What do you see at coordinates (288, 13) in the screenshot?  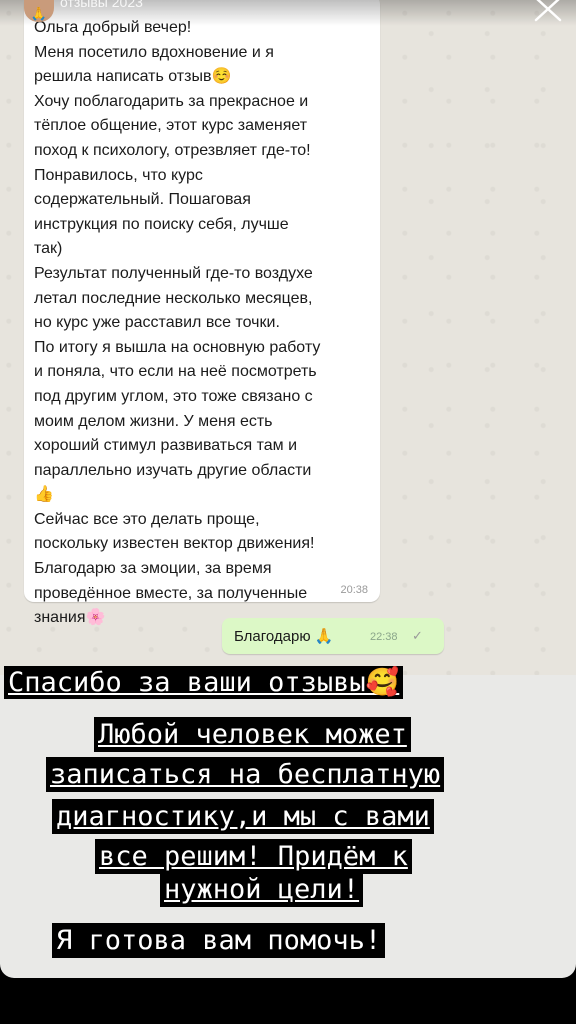 I see `story-header: 🙏 отзывы 2023` at bounding box center [288, 13].